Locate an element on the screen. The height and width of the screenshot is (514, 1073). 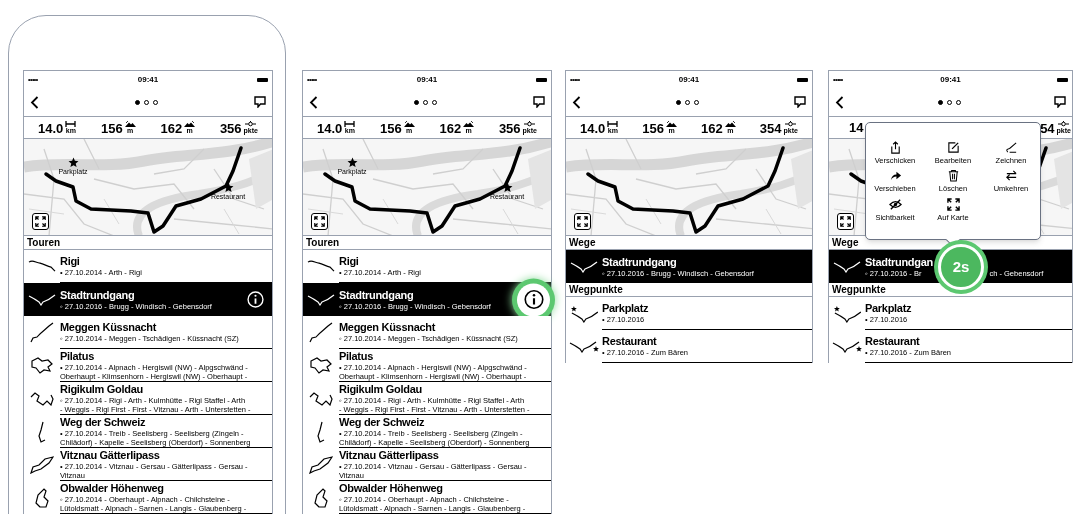
stat-value: 14 is located at coordinates (856, 127).